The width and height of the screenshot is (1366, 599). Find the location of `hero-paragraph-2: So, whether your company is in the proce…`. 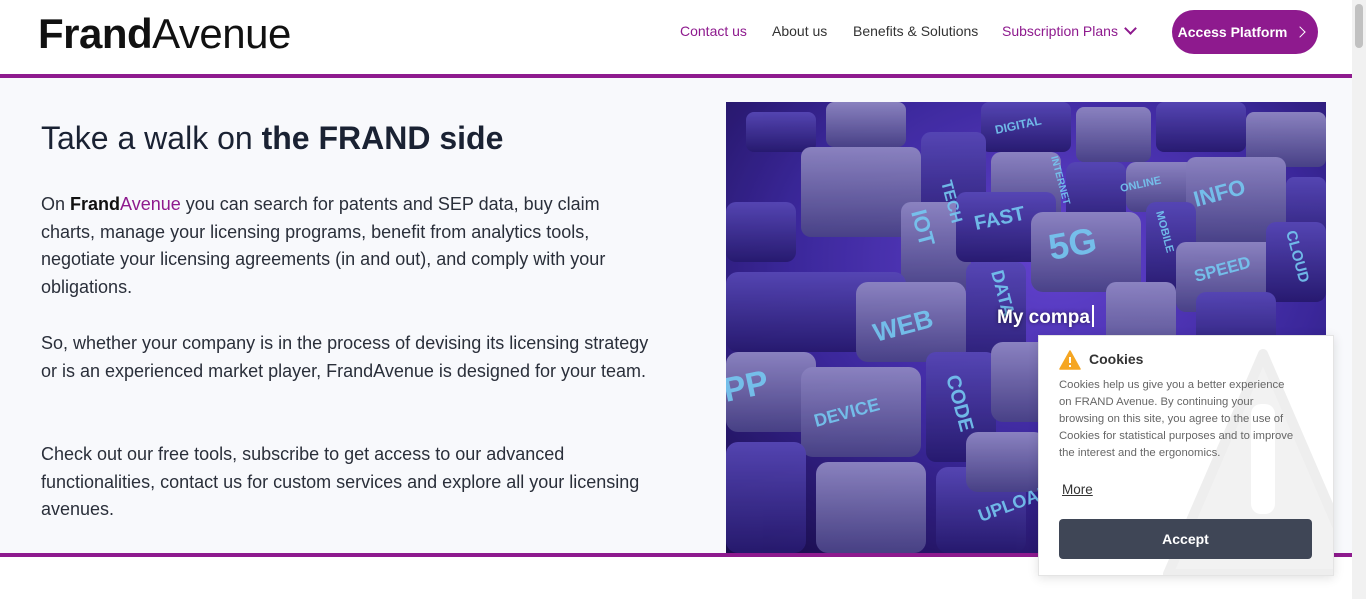

hero-paragraph-2: So, whether your company is in the proce… is located at coordinates (345, 357).